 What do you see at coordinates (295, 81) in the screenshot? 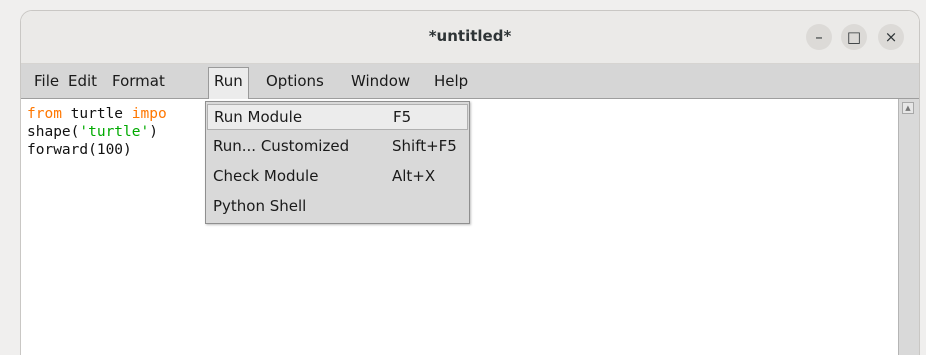
I see `menu-options: Options` at bounding box center [295, 81].